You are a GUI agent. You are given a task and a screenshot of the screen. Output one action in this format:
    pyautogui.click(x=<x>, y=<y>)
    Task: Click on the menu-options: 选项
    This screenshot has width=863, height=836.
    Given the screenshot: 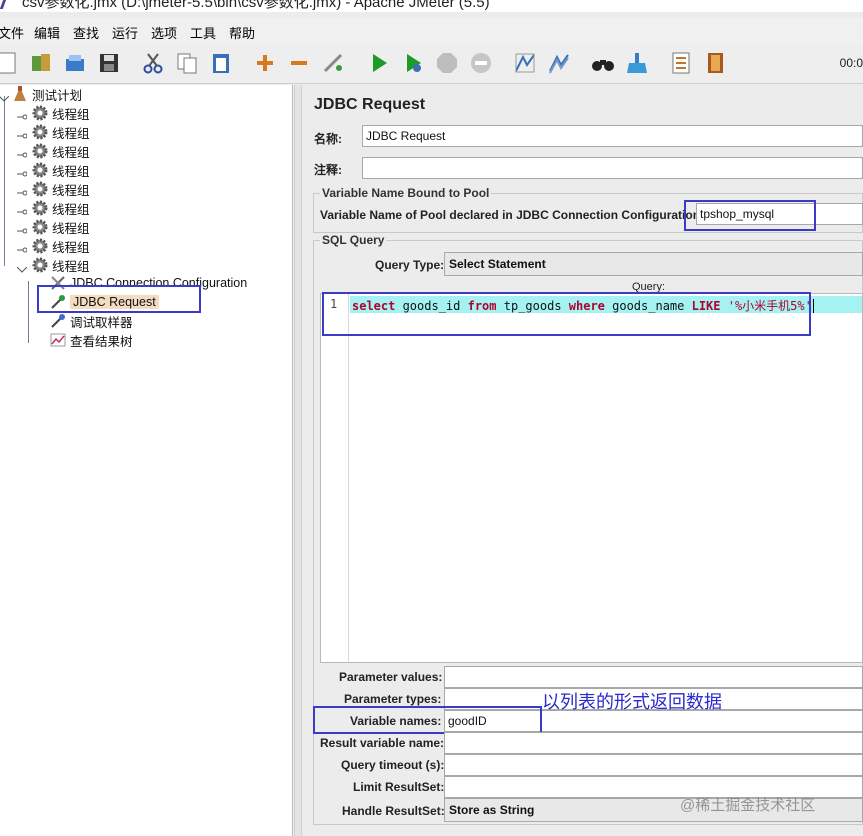 What is the action you would take?
    pyautogui.click(x=164, y=32)
    